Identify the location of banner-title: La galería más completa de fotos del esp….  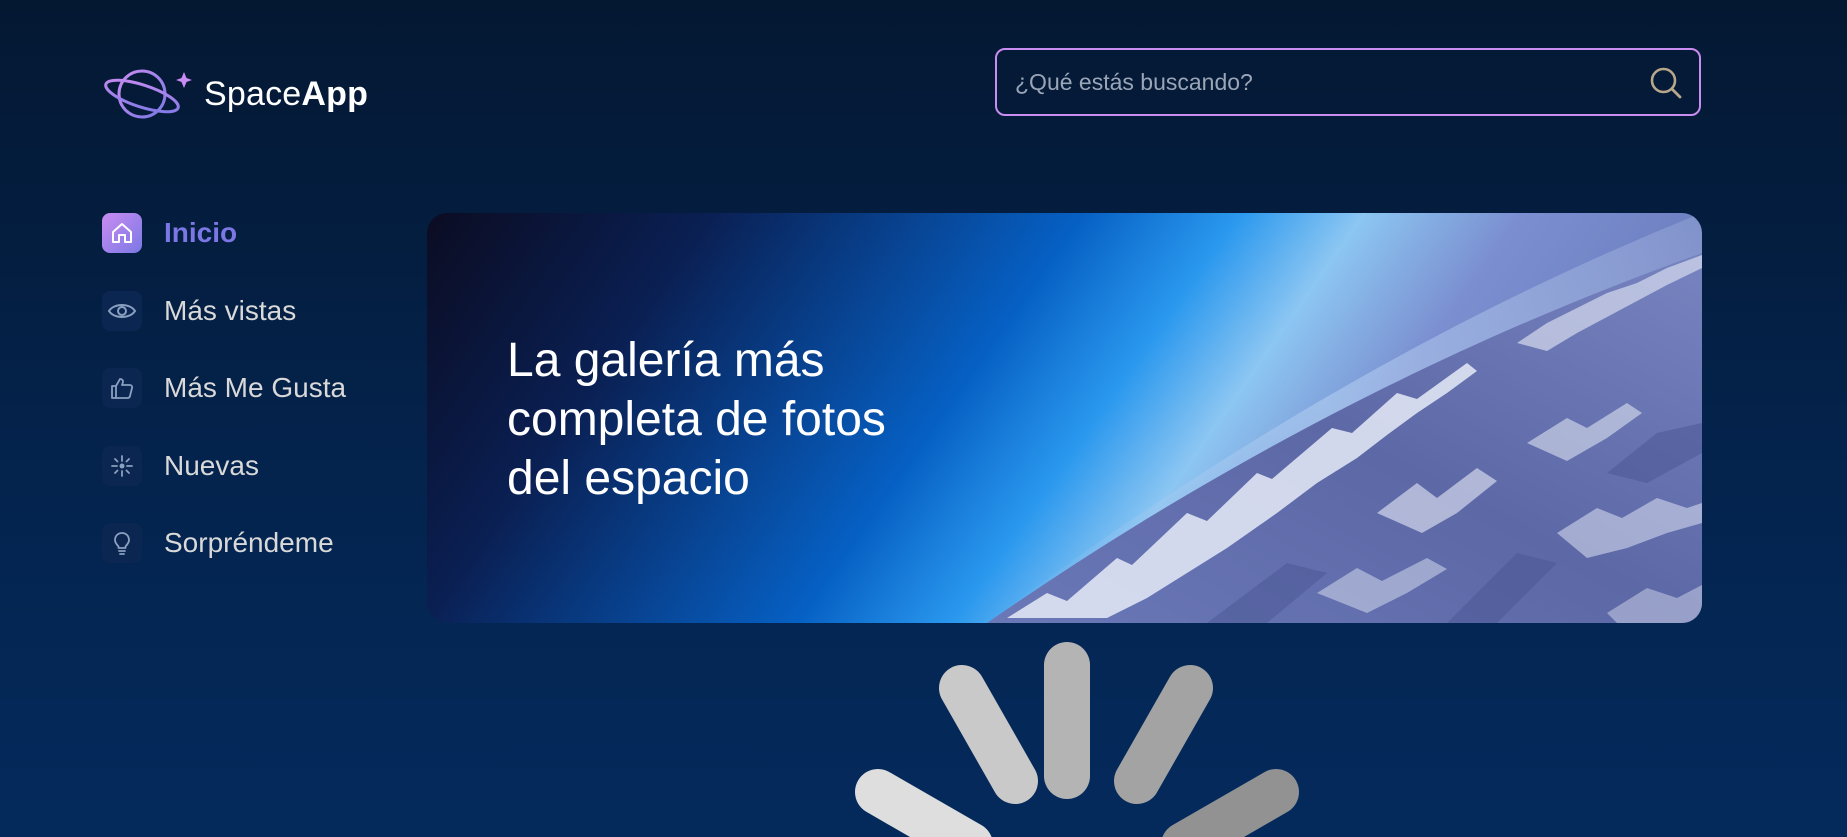
(696, 419).